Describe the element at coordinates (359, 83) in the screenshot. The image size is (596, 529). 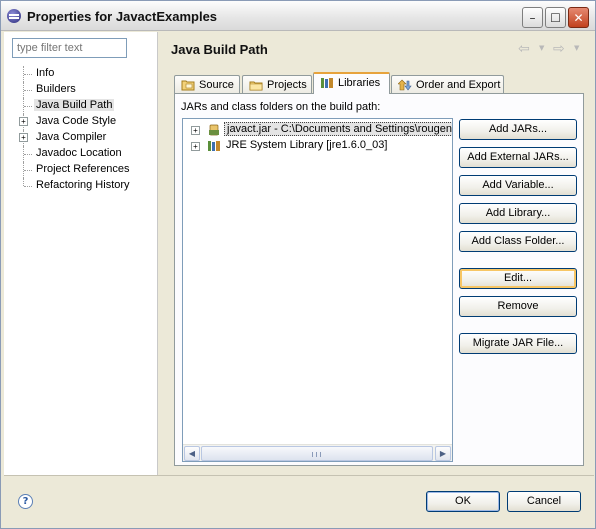
I see `tab-label: Libraries` at that location.